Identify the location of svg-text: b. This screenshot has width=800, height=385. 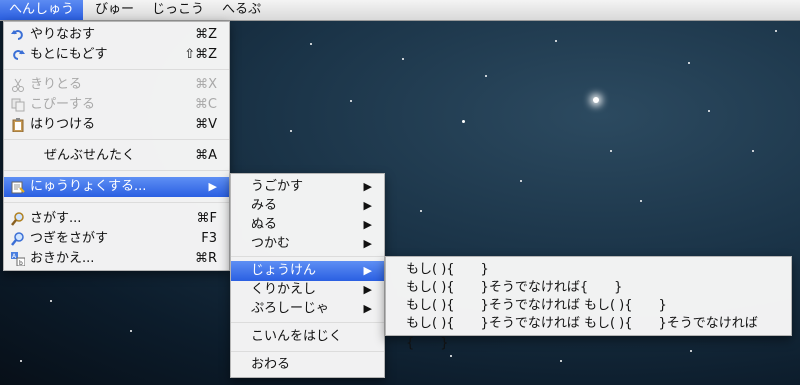
(21, 263).